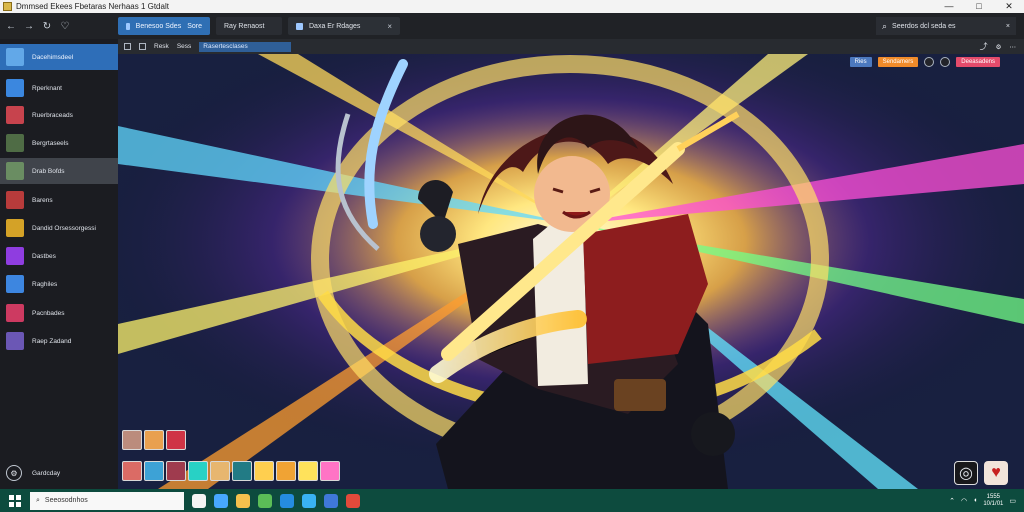 The image size is (1024, 512). What do you see at coordinates (993, 501) in the screenshot?
I see `clock: 1555 10/1/01` at bounding box center [993, 501].